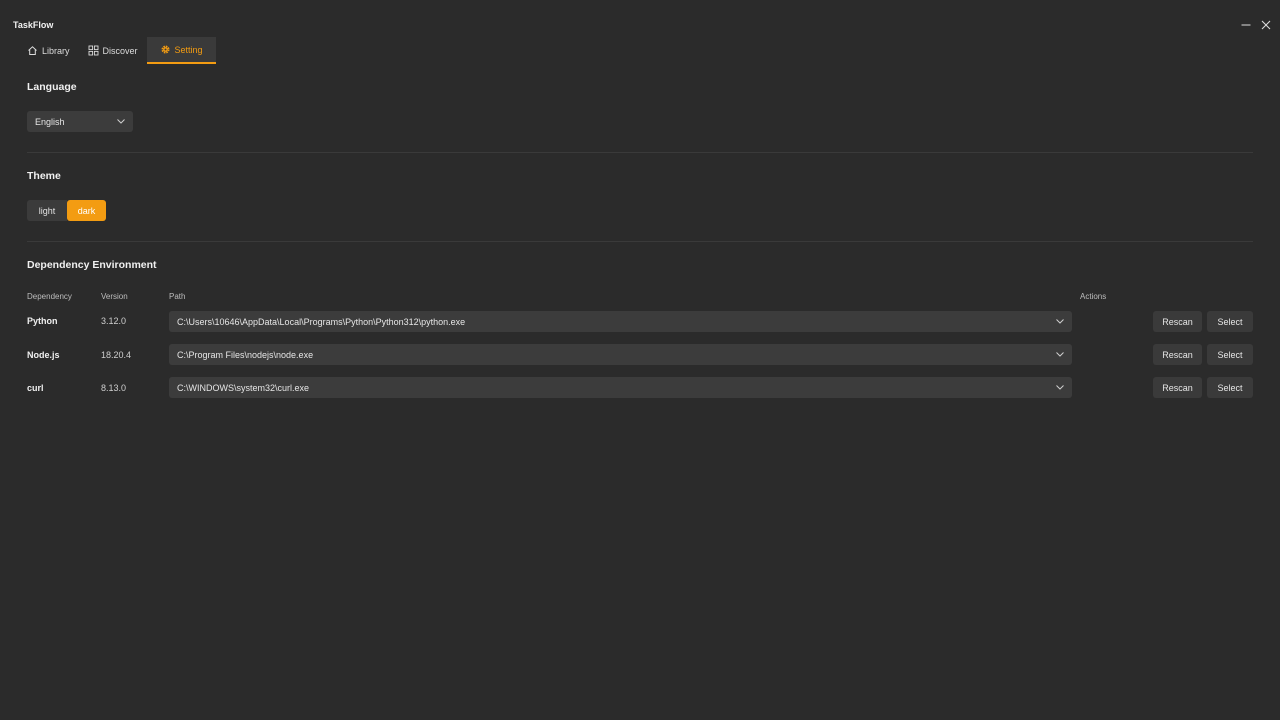 This screenshot has height=720, width=1280. What do you see at coordinates (120, 50) in the screenshot?
I see `tab-label: Discover` at bounding box center [120, 50].